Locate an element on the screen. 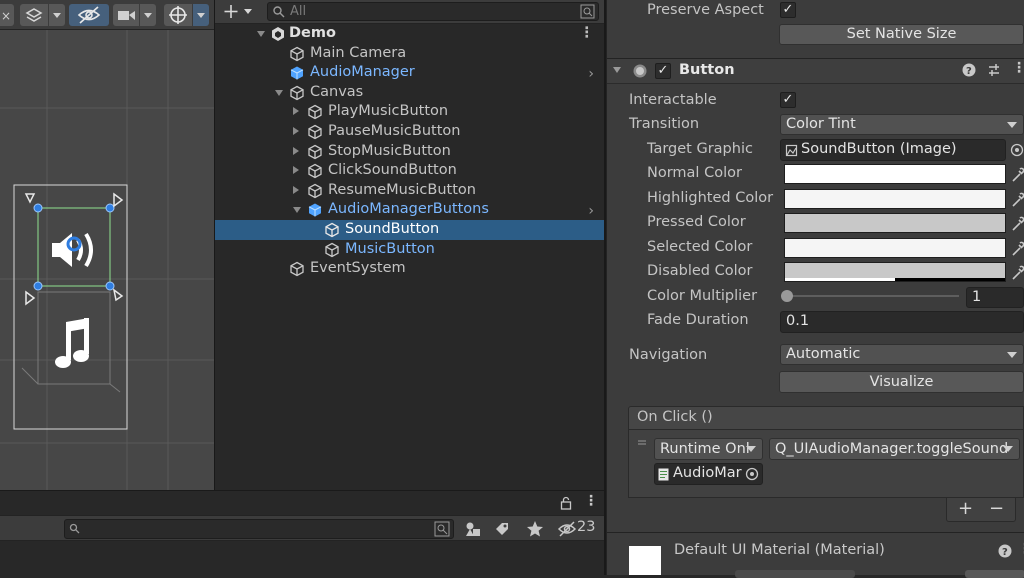 The image size is (1024, 578). add-object-button is located at coordinates (240, 11).